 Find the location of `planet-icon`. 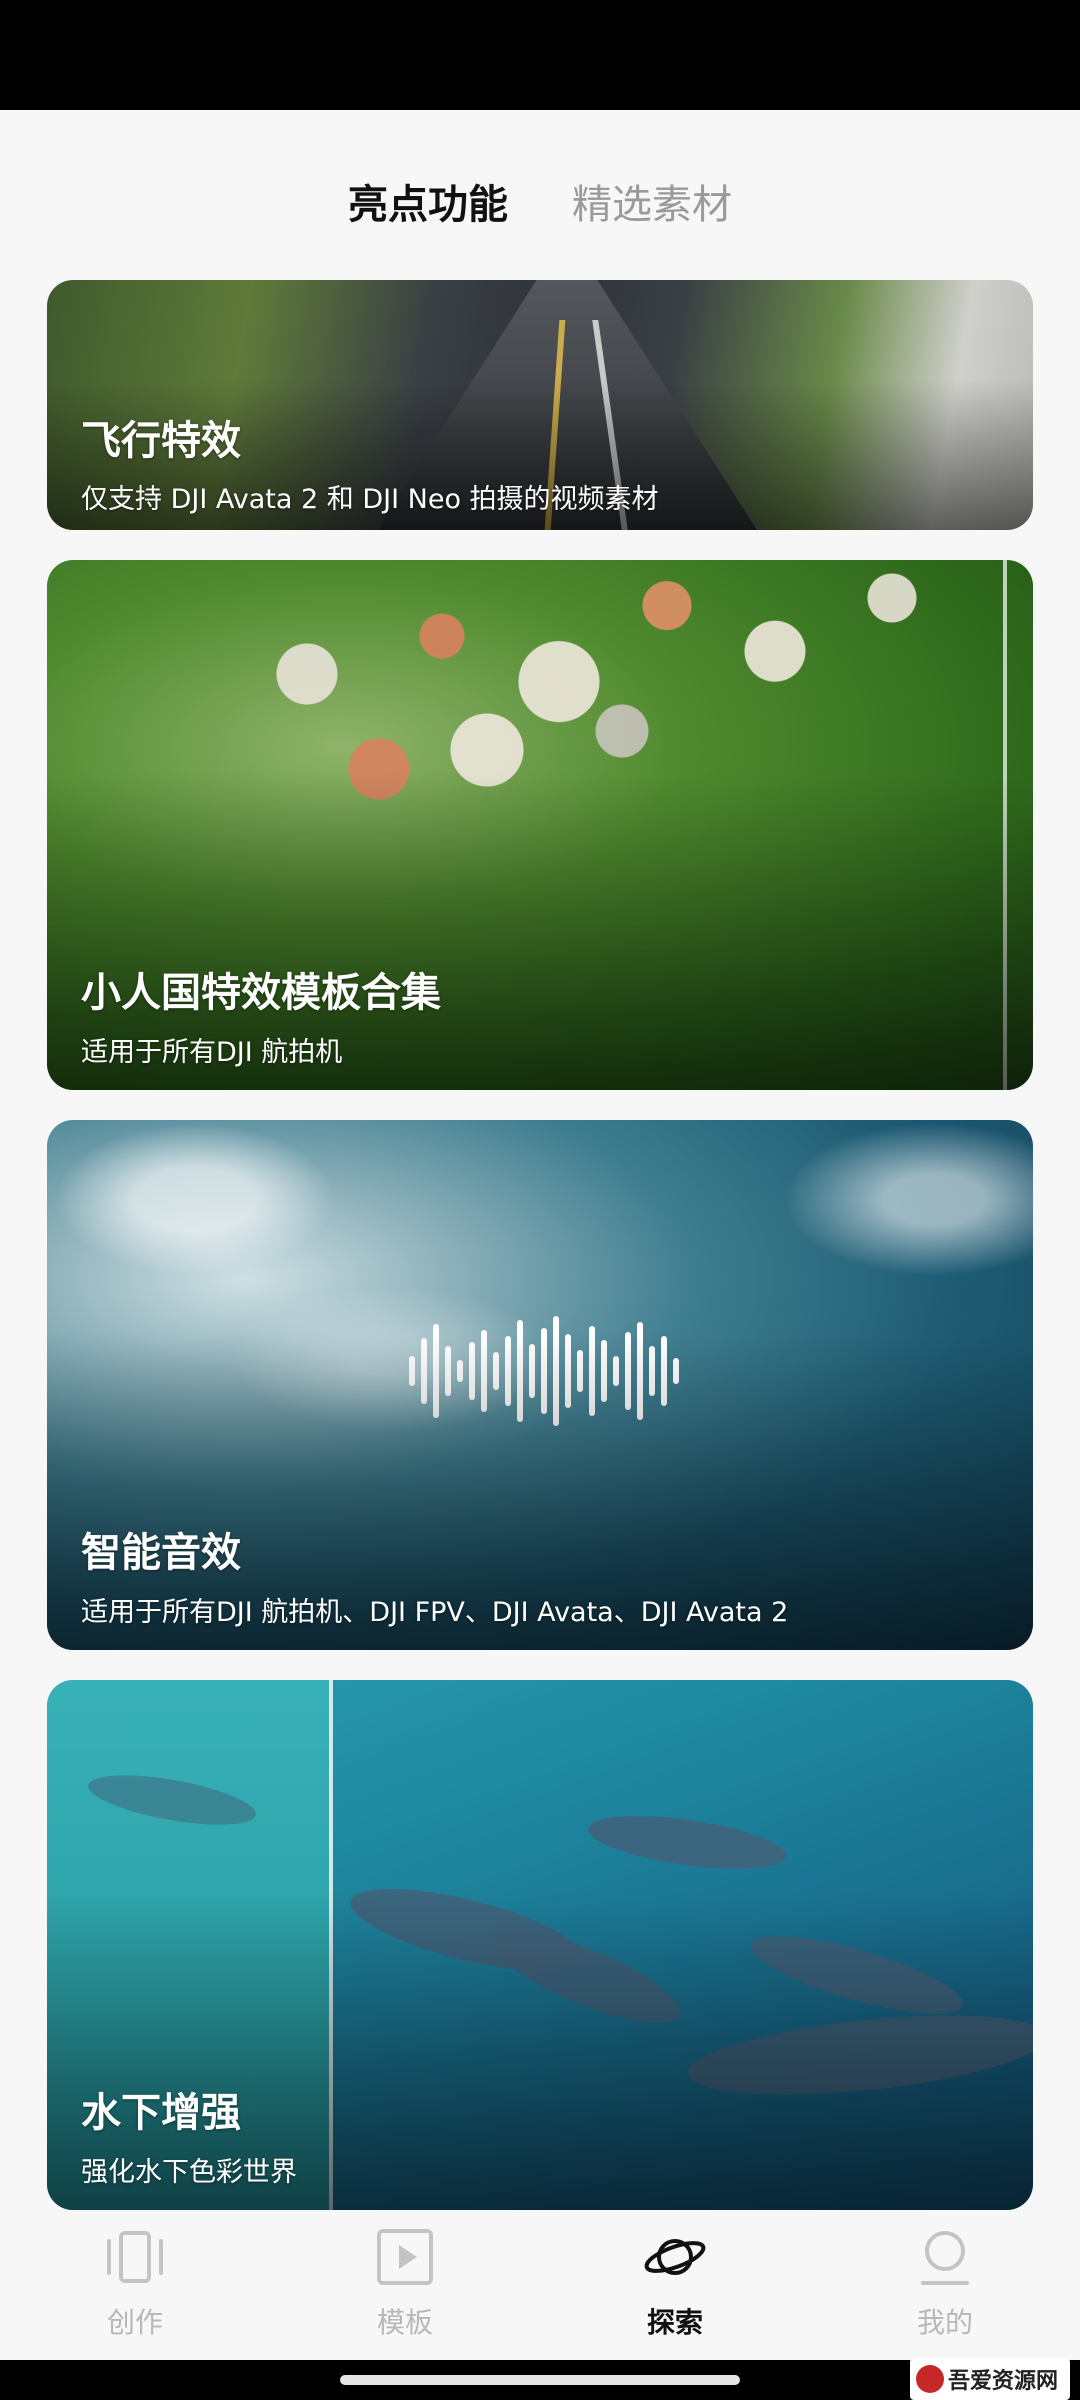

planet-icon is located at coordinates (675, 2257).